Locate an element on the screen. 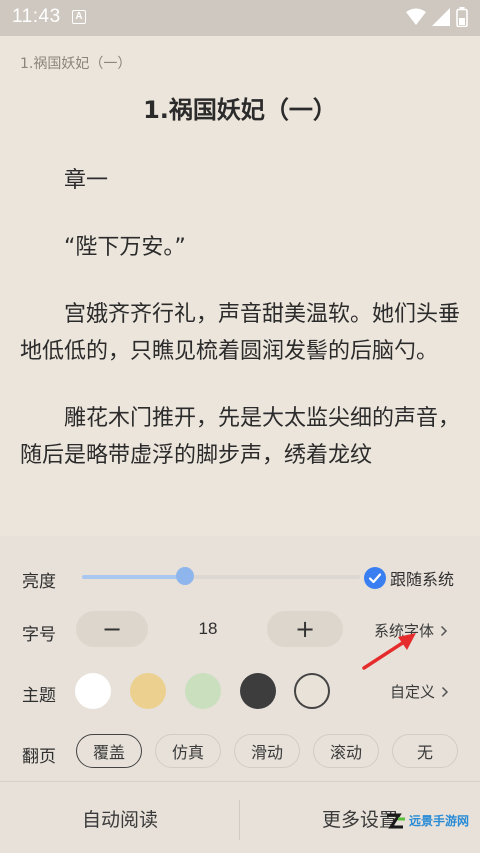 This screenshot has height=853, width=480. status-icons is located at coordinates (437, 17).